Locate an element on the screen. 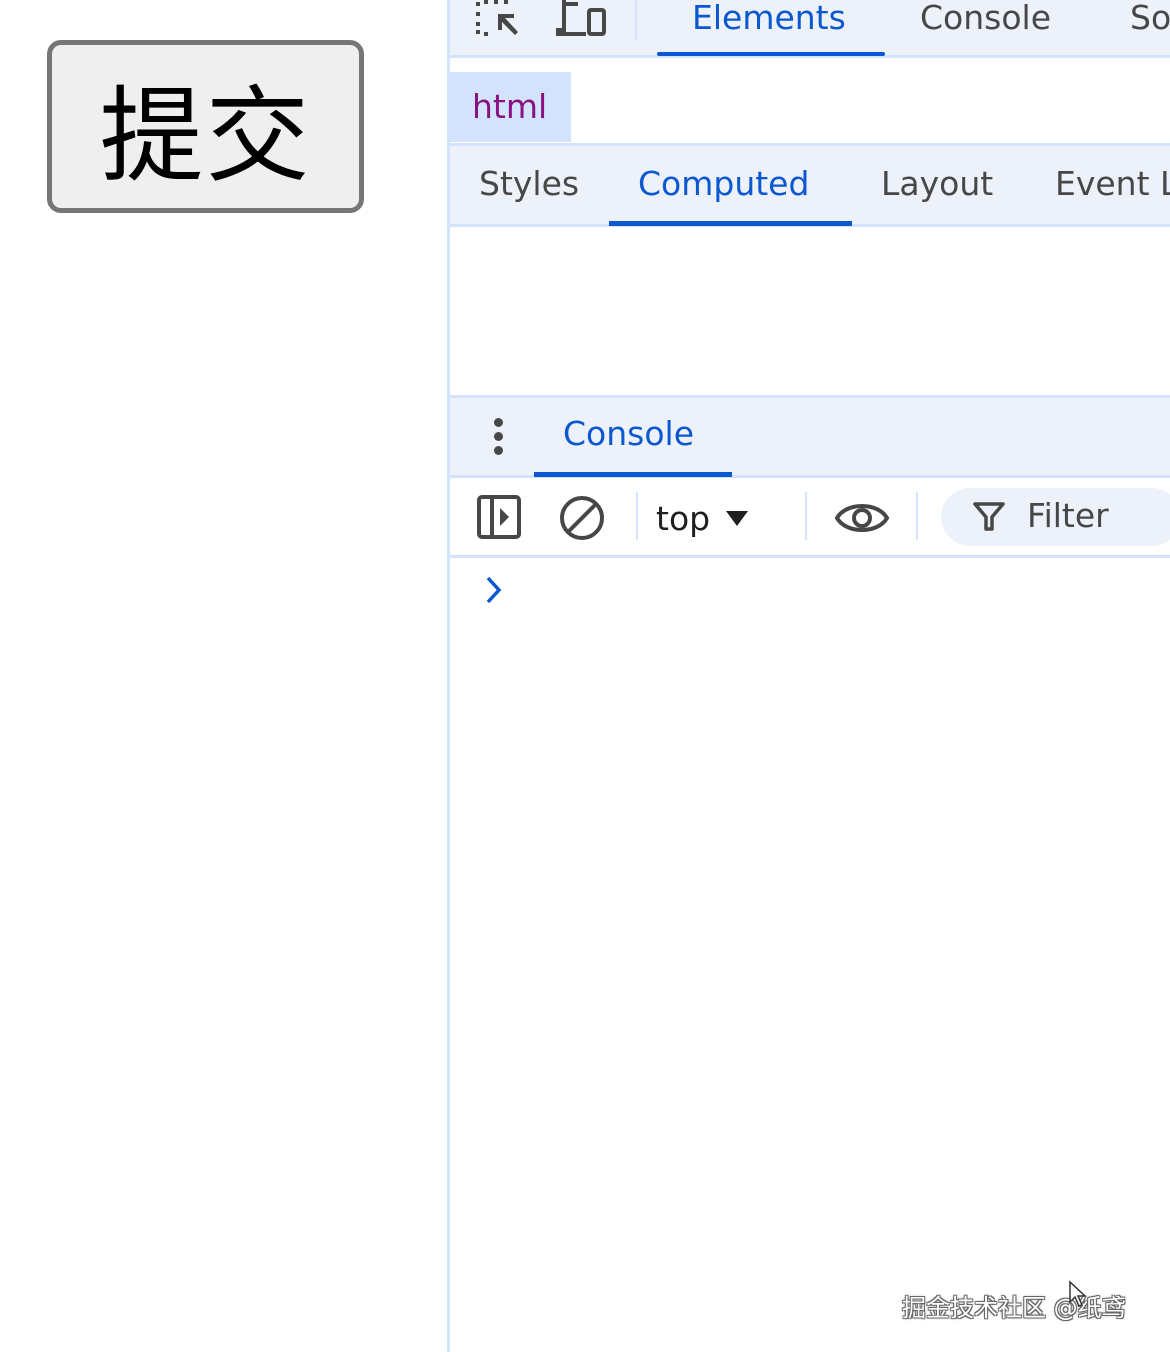  clear-console-icon is located at coordinates (582, 520).